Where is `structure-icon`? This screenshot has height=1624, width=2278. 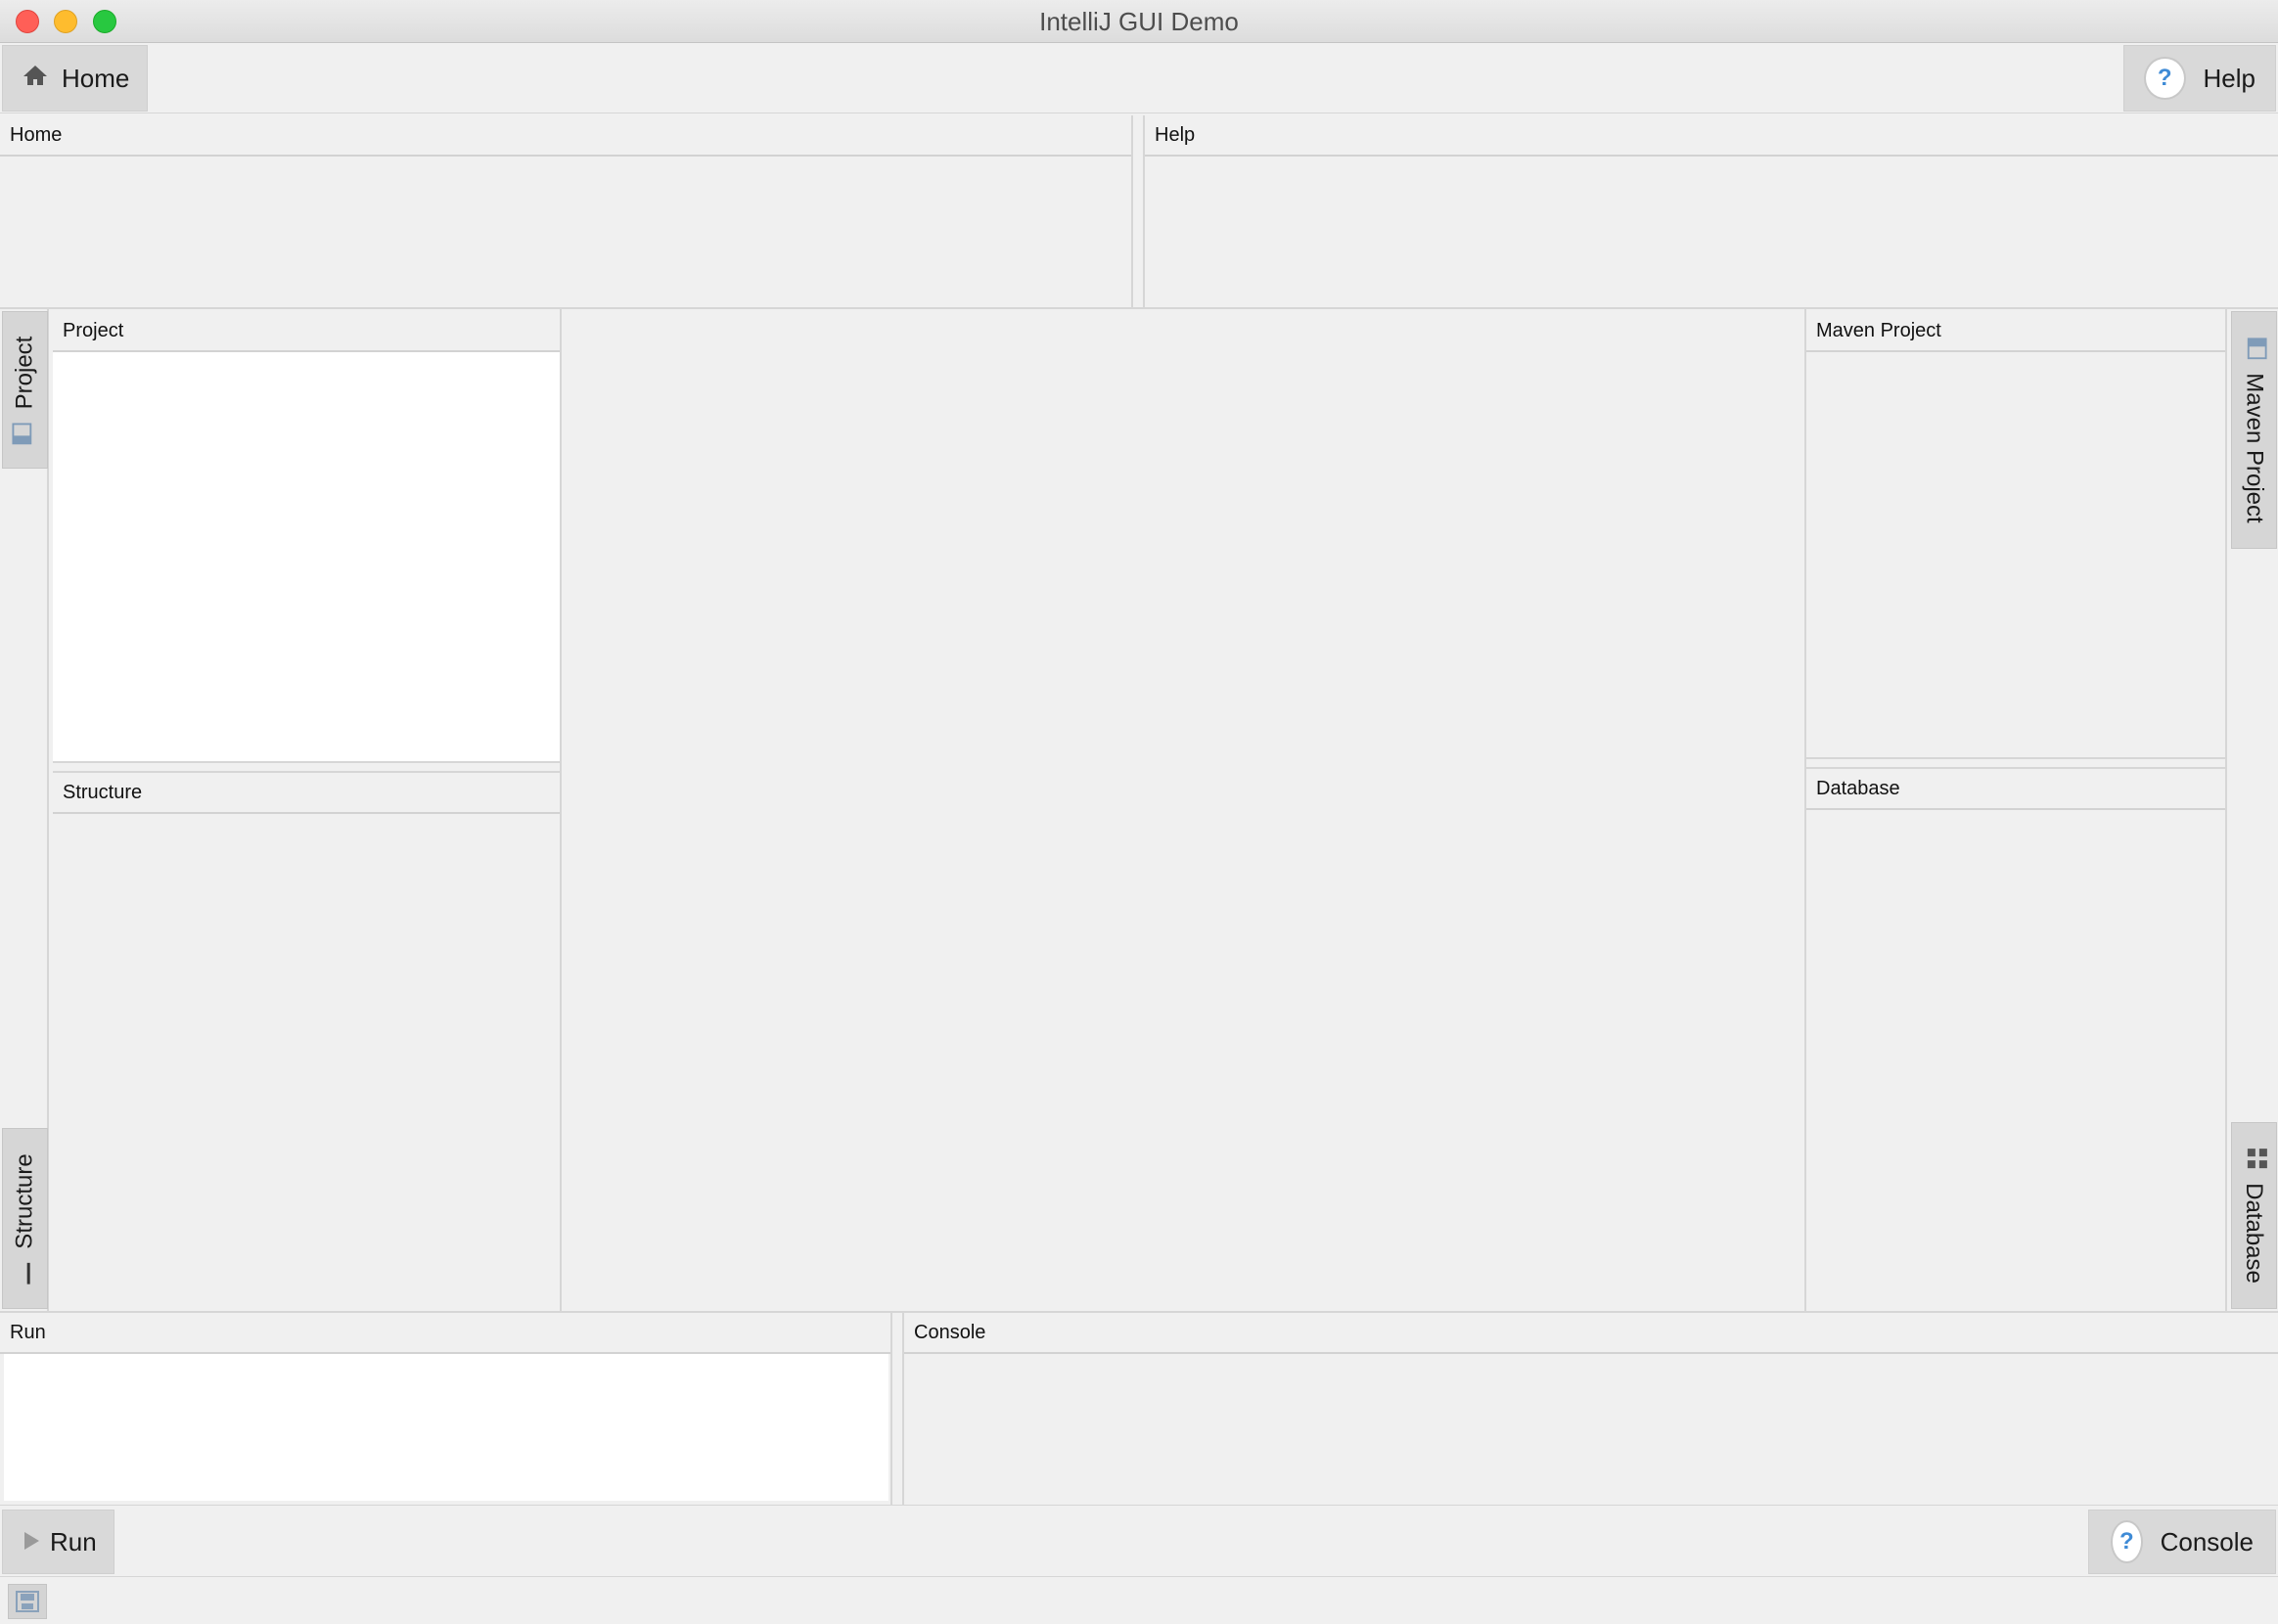
structure-icon is located at coordinates (25, 1273).